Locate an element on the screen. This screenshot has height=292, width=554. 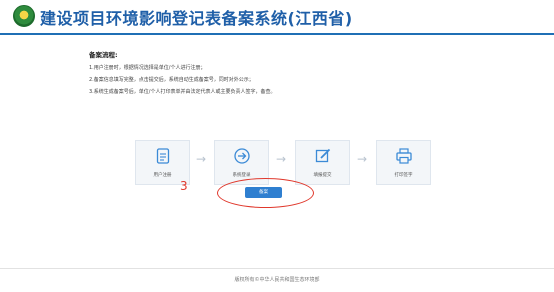
annotation-step-number: 3 is located at coordinates (184, 186).